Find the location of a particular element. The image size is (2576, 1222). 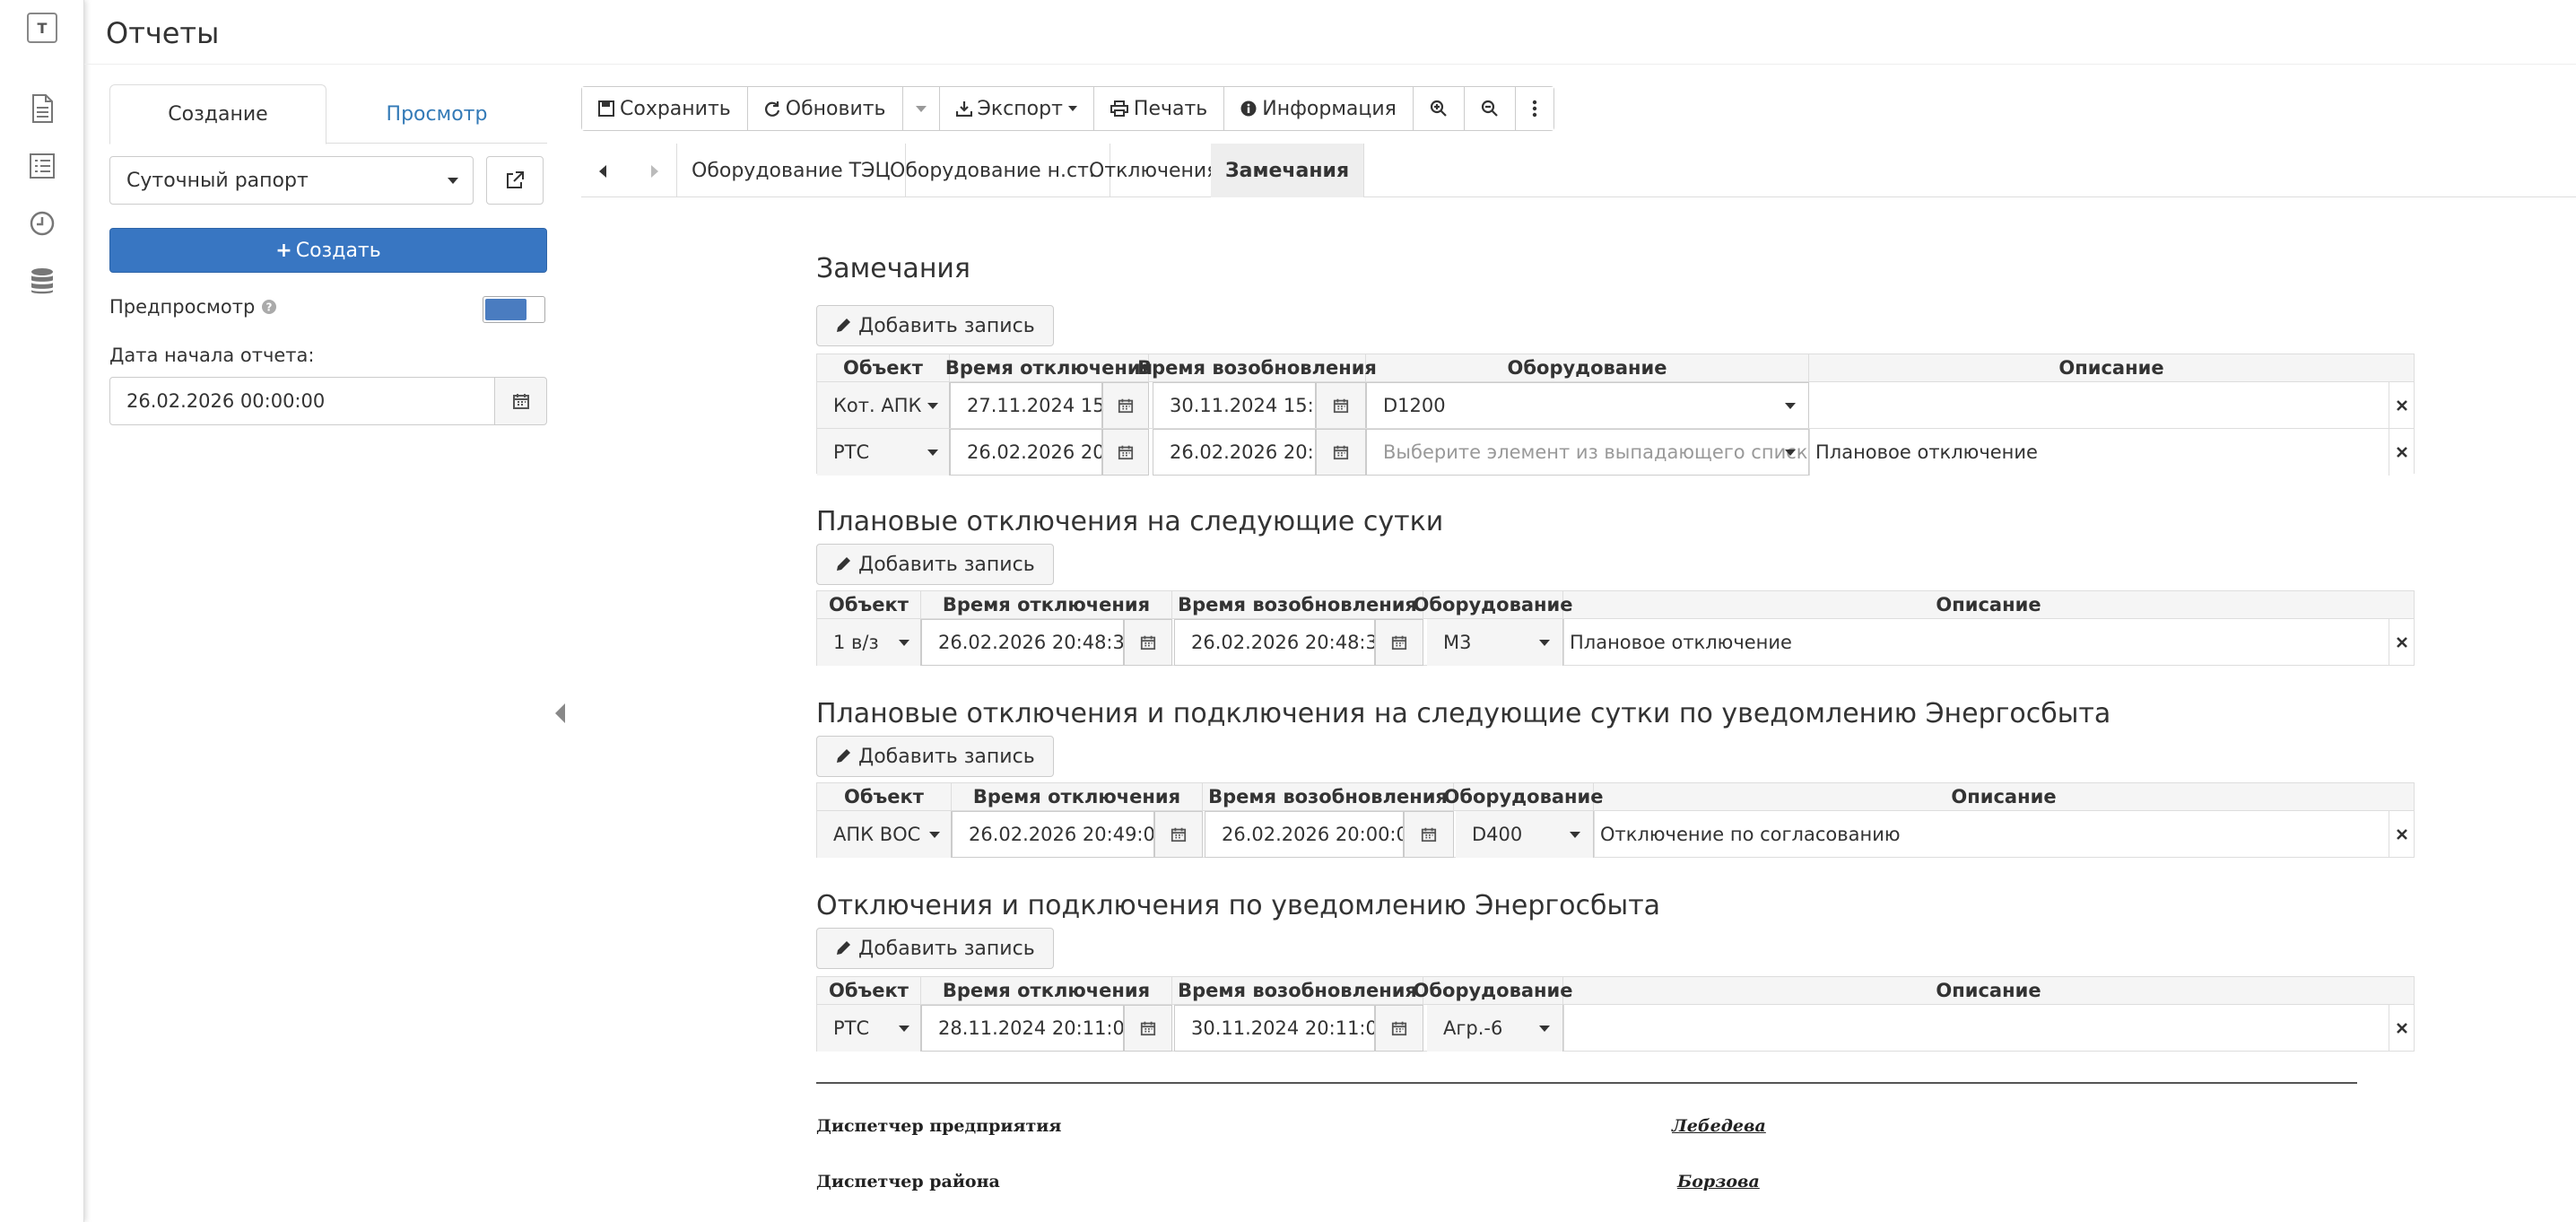

on-time-input: 30.11.2024 20:11:0 is located at coordinates (1274, 1028).